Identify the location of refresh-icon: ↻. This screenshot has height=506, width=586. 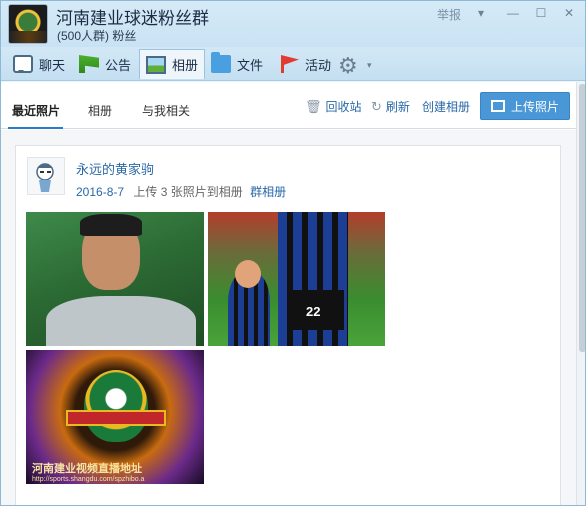
(376, 106).